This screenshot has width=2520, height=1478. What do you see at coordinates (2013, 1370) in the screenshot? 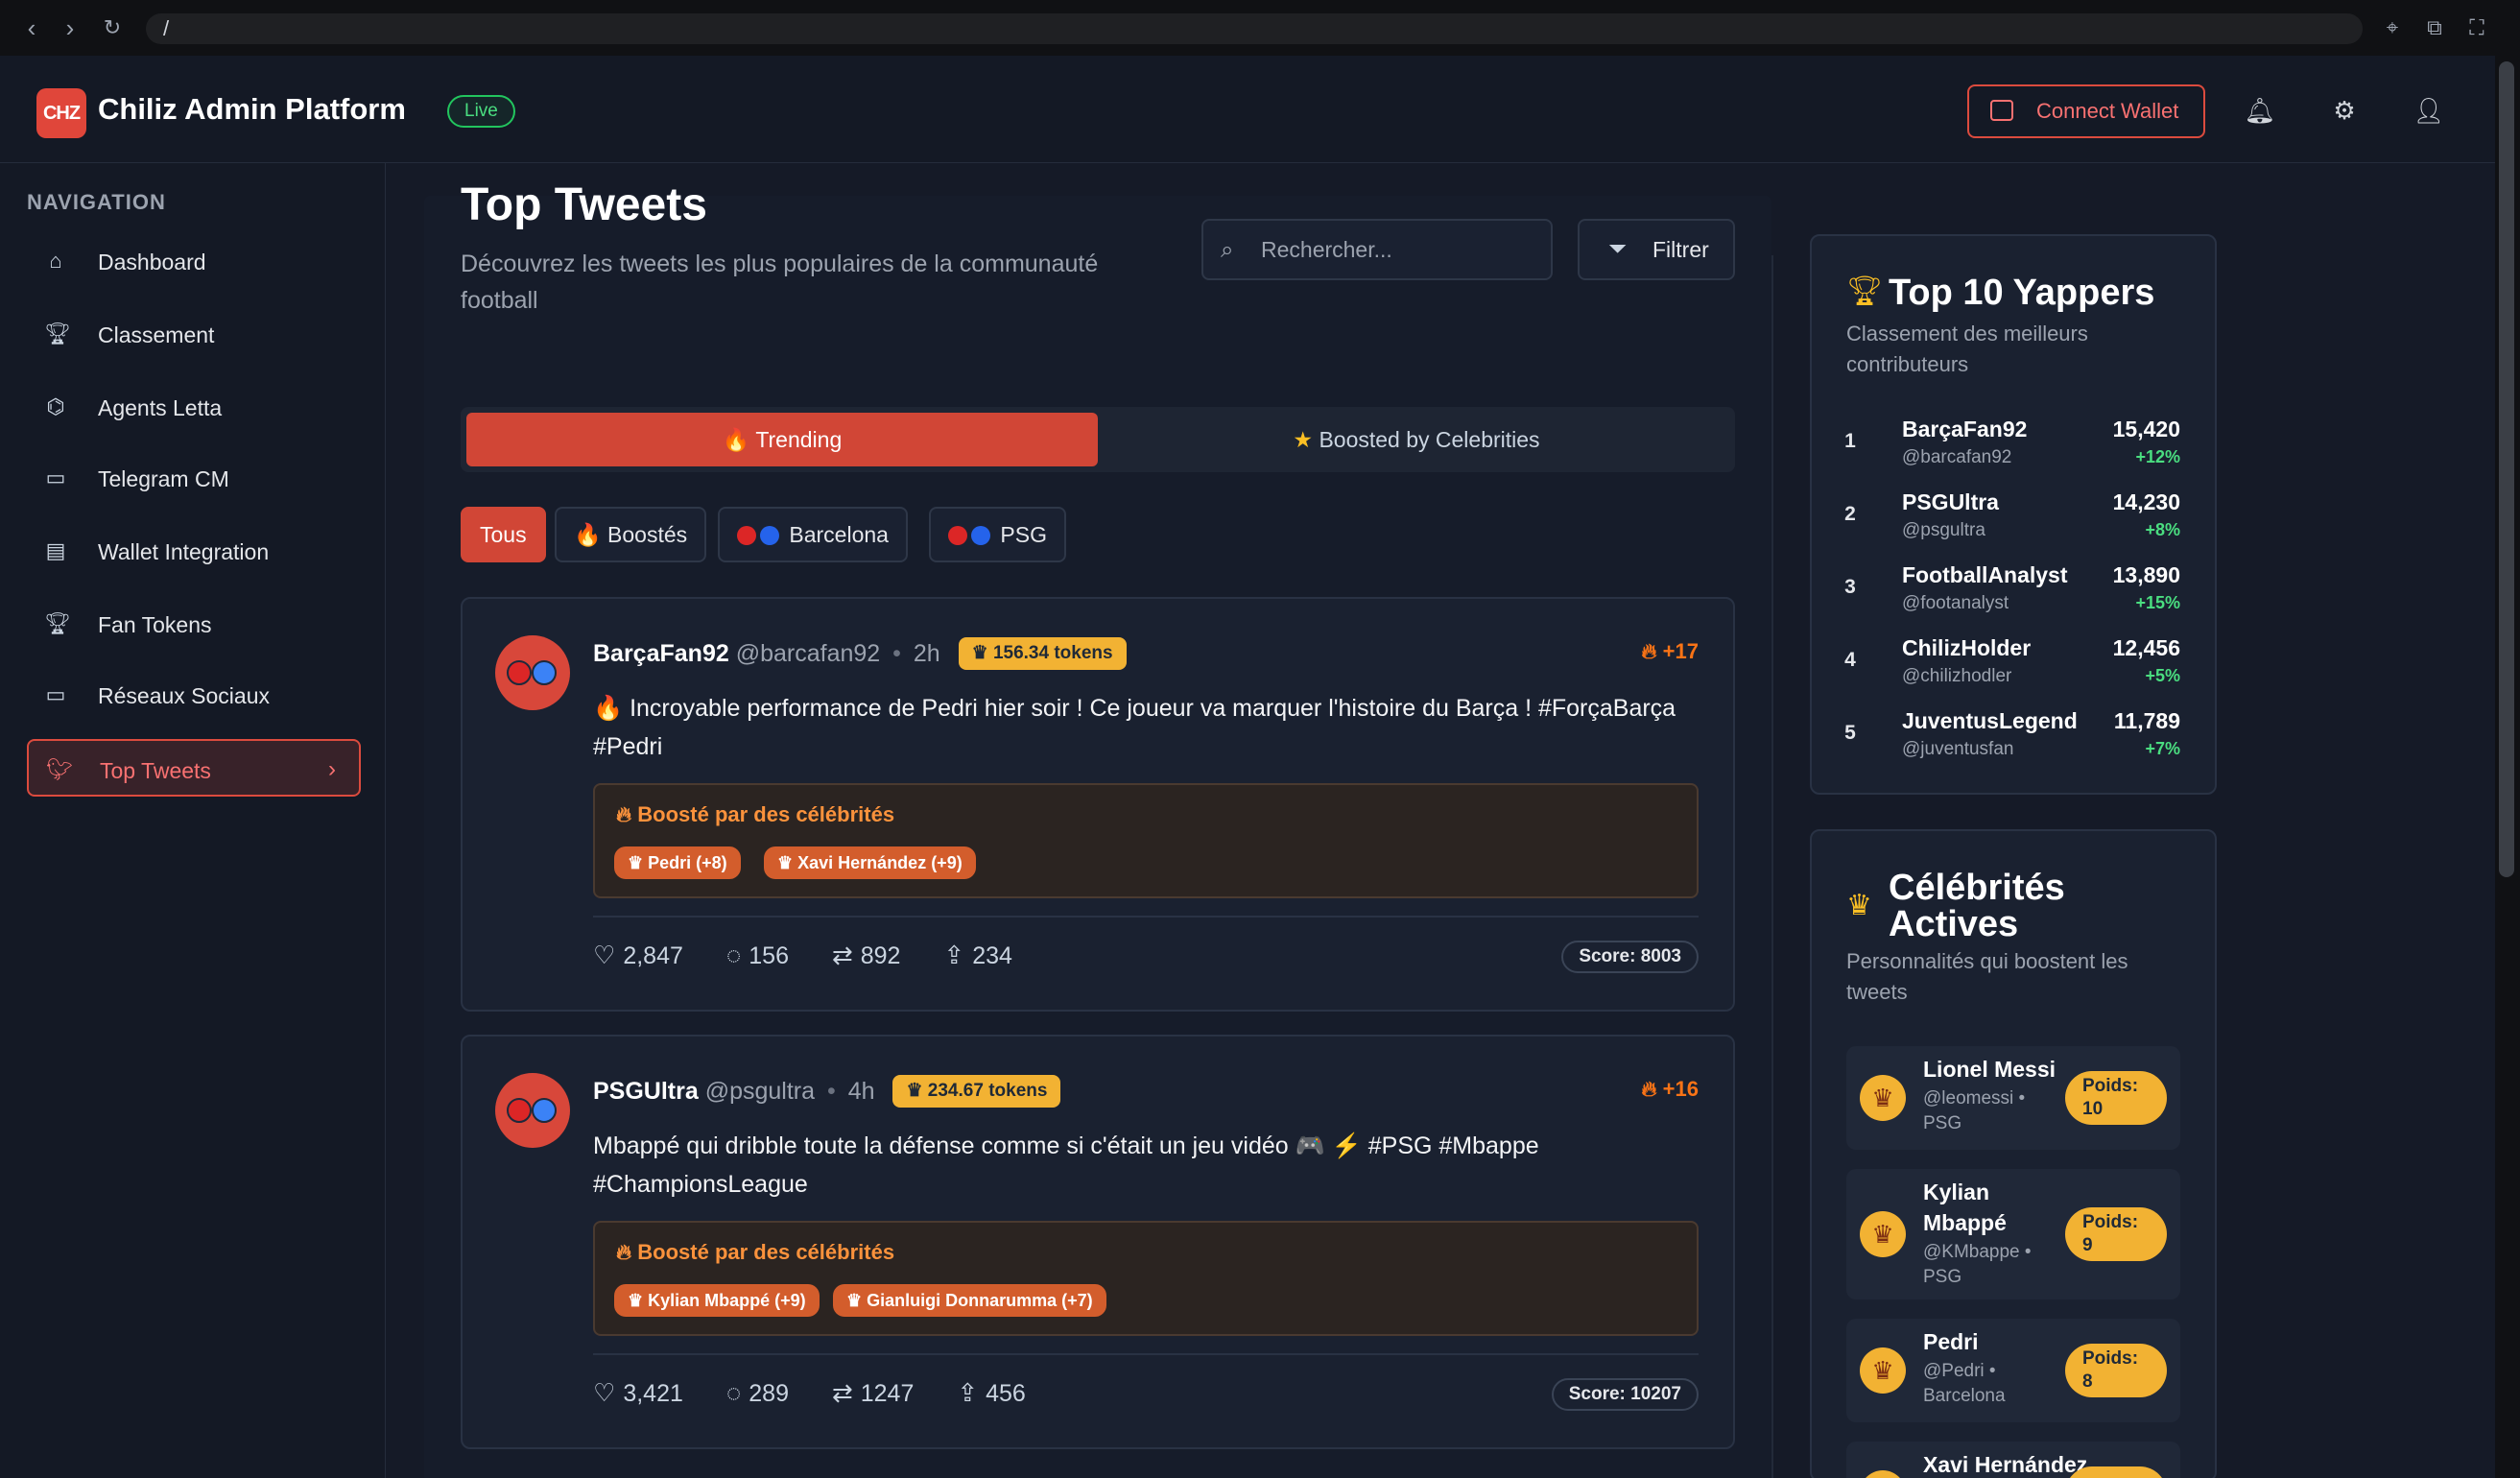
I see `celebrity-card: ♛ Pedri @Pedri • Barcelona Poids: 8` at bounding box center [2013, 1370].